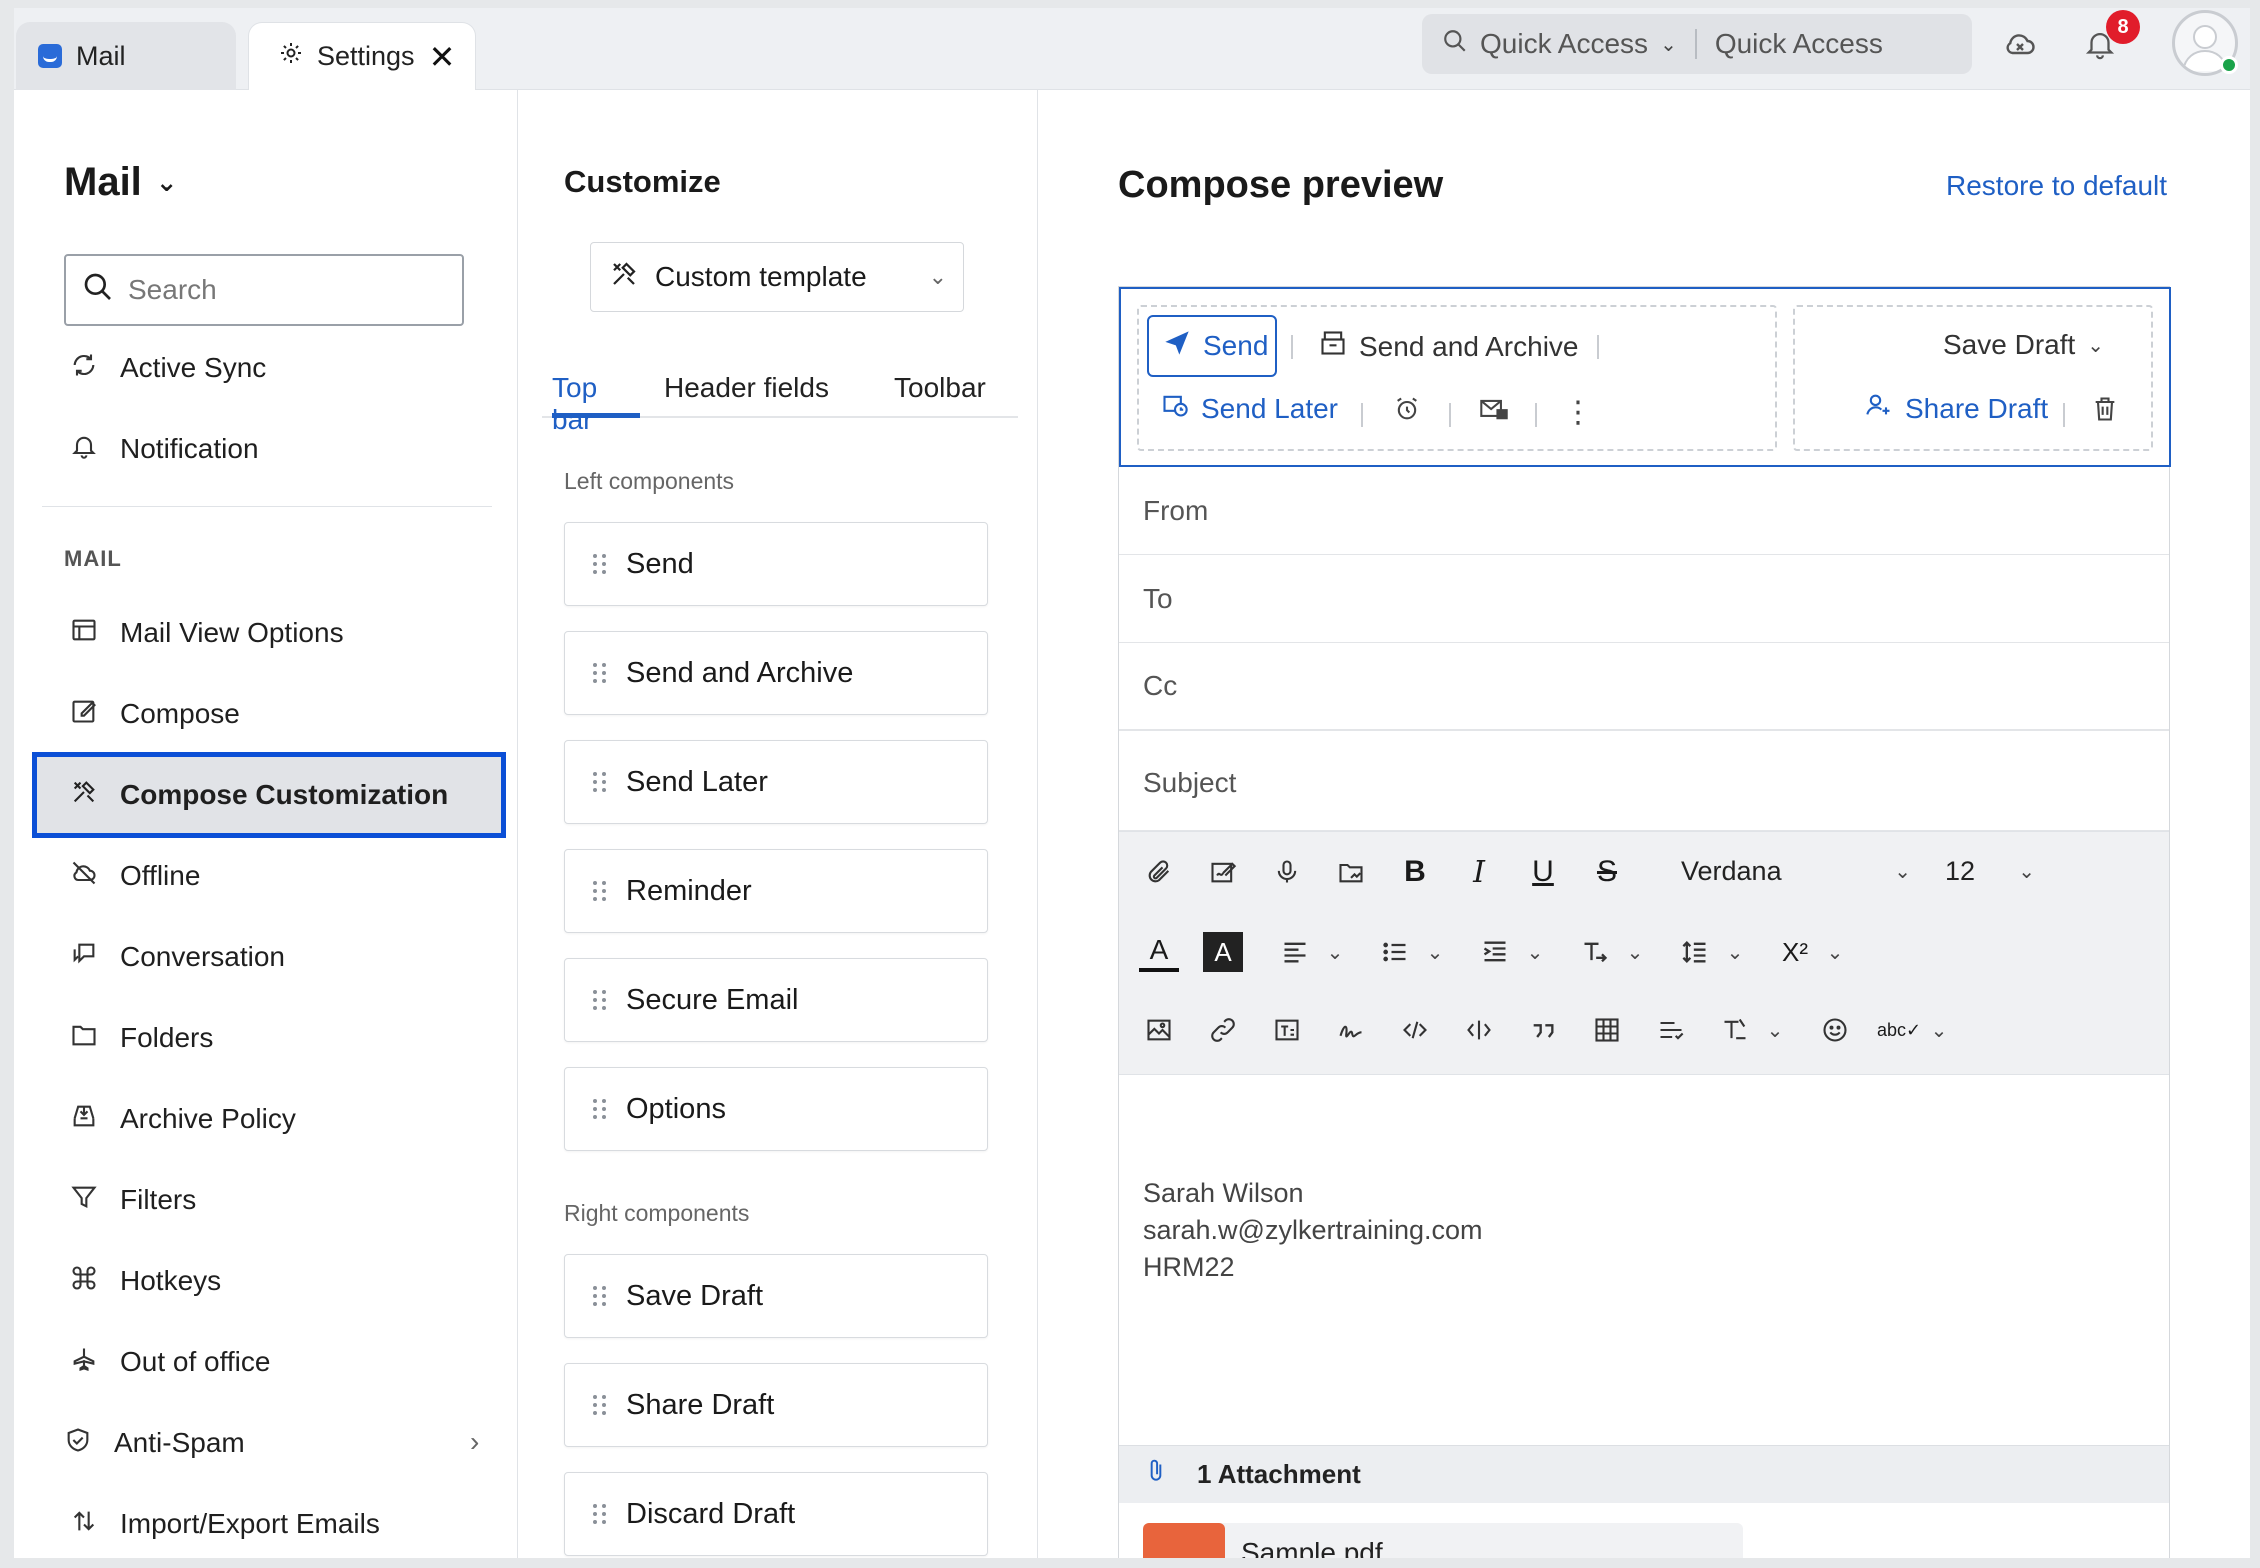  I want to click on tab-mail: Mail, so click(126, 56).